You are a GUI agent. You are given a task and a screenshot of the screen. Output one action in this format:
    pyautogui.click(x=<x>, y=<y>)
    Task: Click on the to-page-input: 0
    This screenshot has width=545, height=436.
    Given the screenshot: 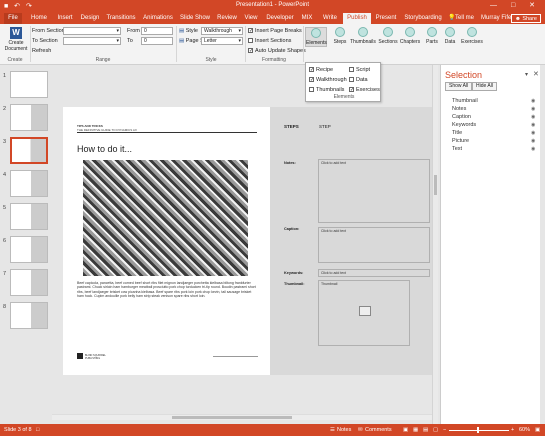 What is the action you would take?
    pyautogui.click(x=157, y=41)
    